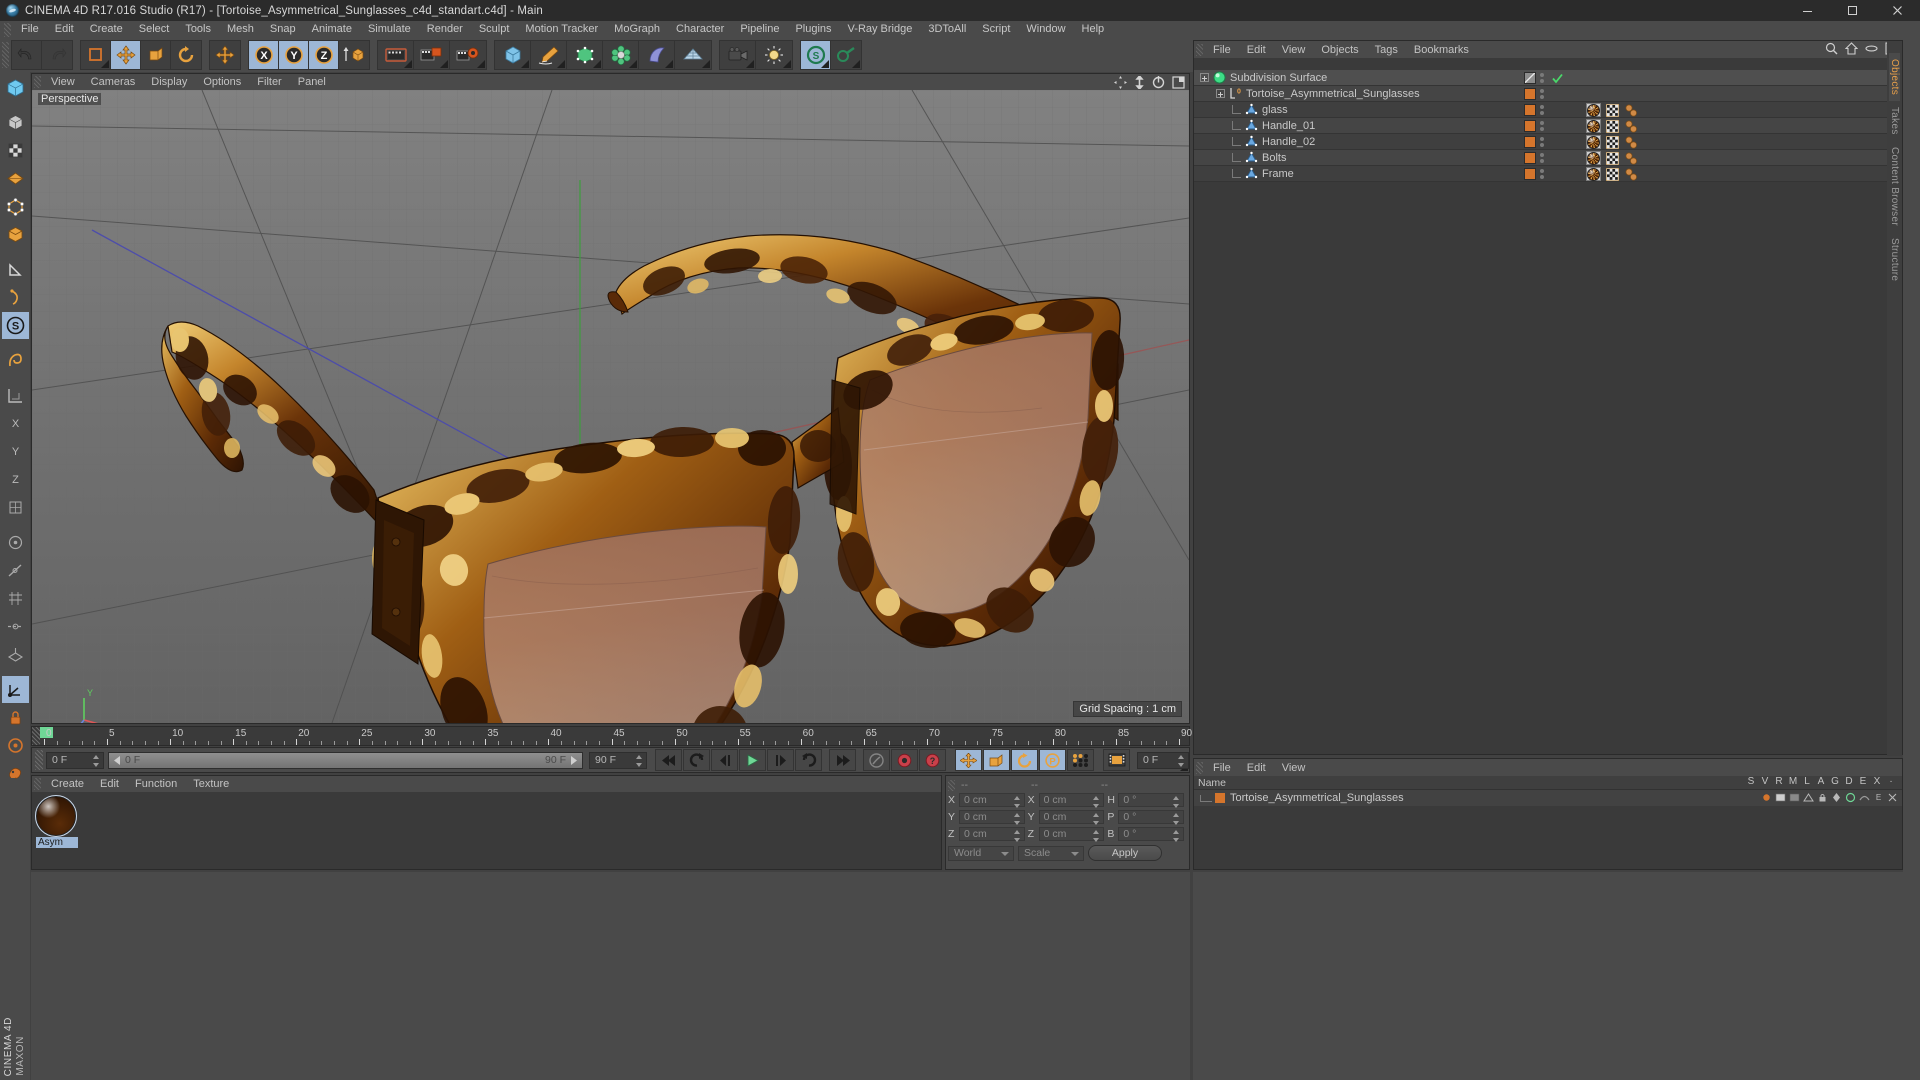 This screenshot has width=1920, height=1080. I want to click on structure-column-header-cell: X, so click(1877, 781).